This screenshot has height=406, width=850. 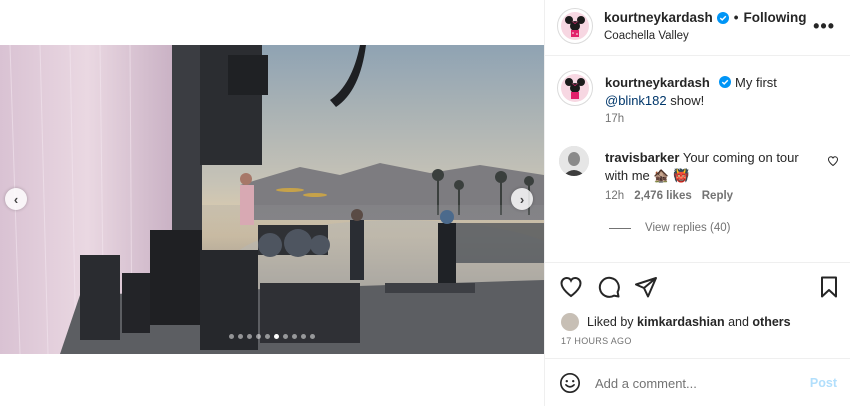 I want to click on header-user-row: kourtneykardash • Following, so click(x=705, y=17).